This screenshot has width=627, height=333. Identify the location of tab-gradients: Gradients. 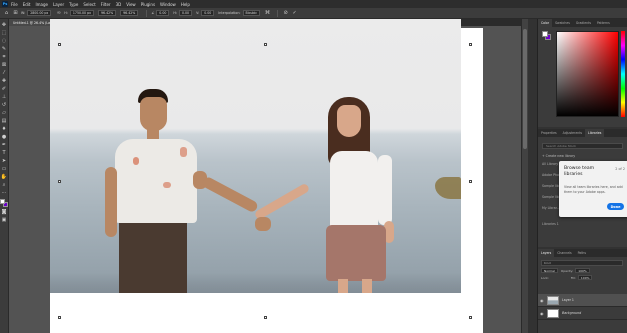
(583, 23).